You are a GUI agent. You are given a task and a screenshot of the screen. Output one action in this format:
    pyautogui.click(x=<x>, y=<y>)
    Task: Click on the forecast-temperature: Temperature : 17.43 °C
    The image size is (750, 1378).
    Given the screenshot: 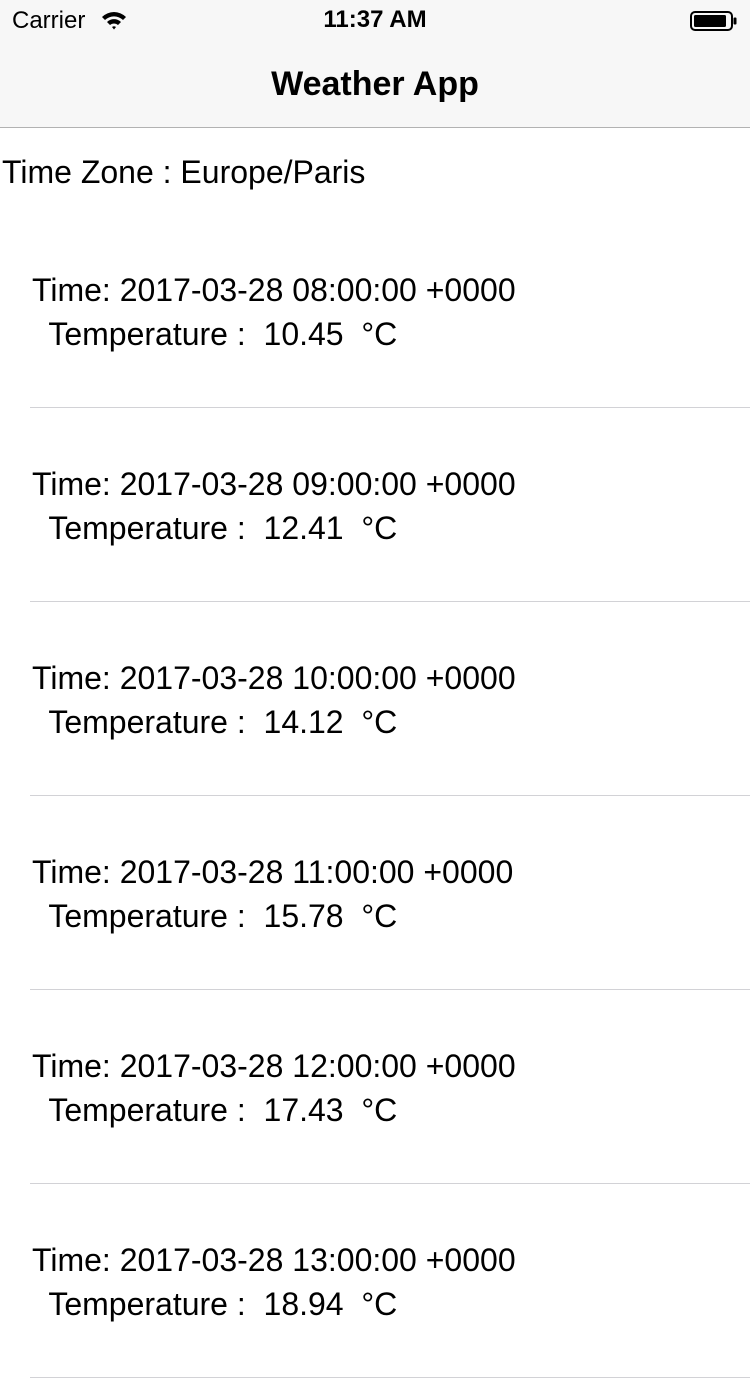 What is the action you would take?
    pyautogui.click(x=219, y=1110)
    